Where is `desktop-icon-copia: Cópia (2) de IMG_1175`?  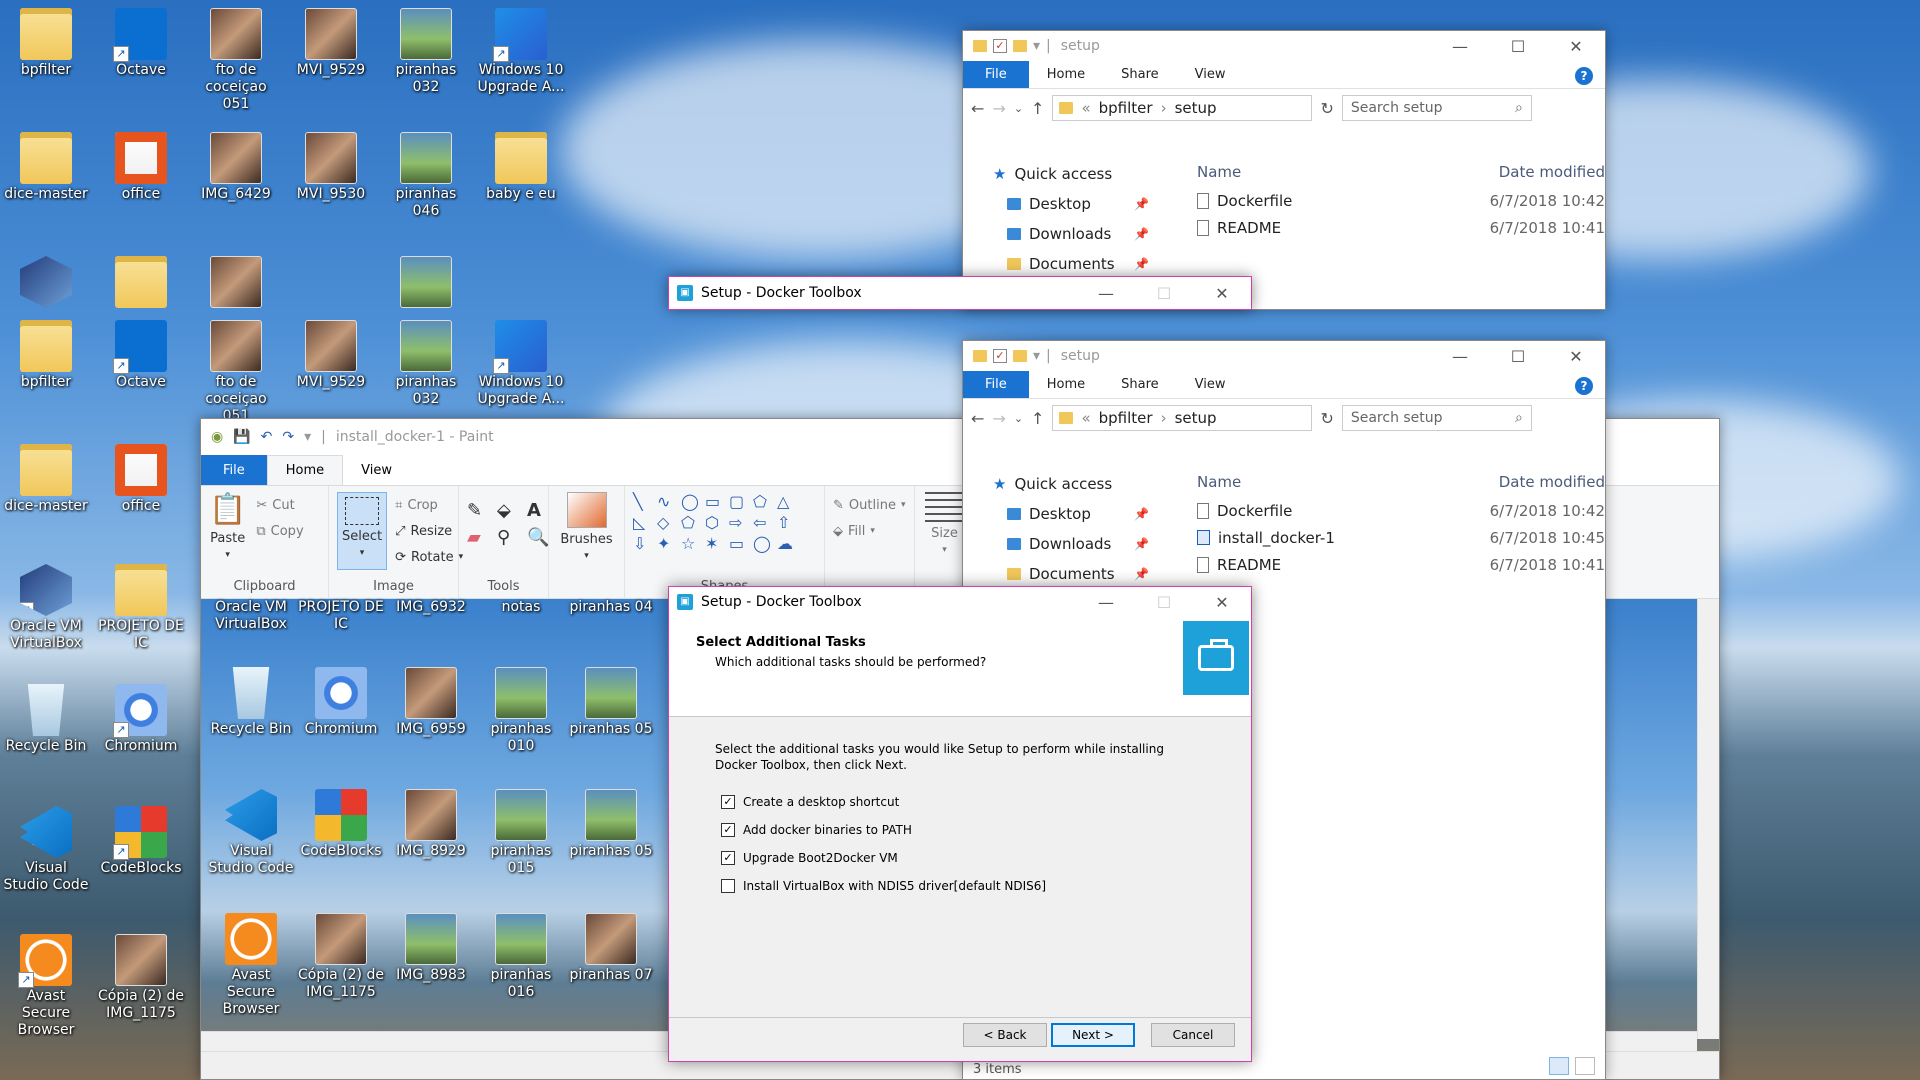
desktop-icon-copia: Cópia (2) de IMG_1175 is located at coordinates (141, 976).